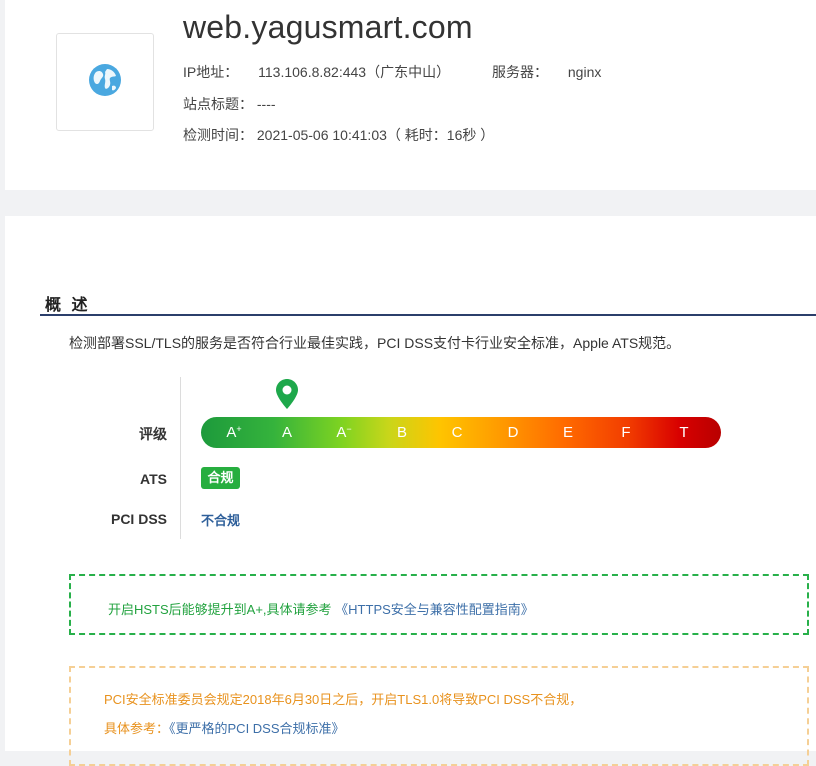 The width and height of the screenshot is (816, 766). Describe the element at coordinates (138, 519) in the screenshot. I see `pci-label: PCI DSS` at that location.